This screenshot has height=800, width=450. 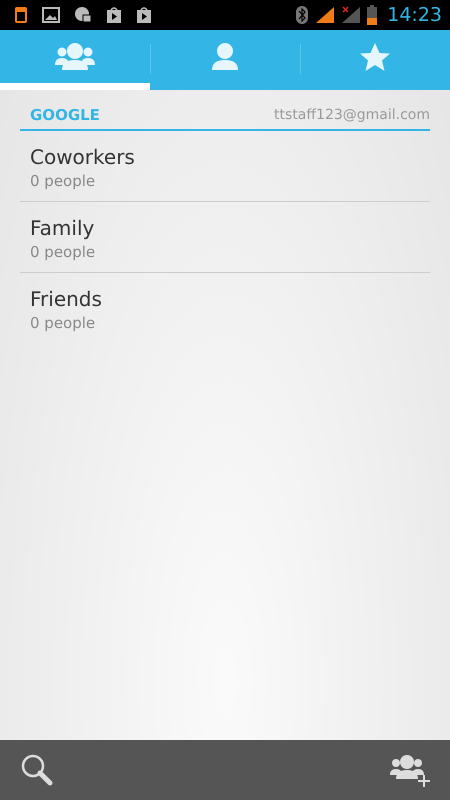 I want to click on search-button, so click(x=37, y=770).